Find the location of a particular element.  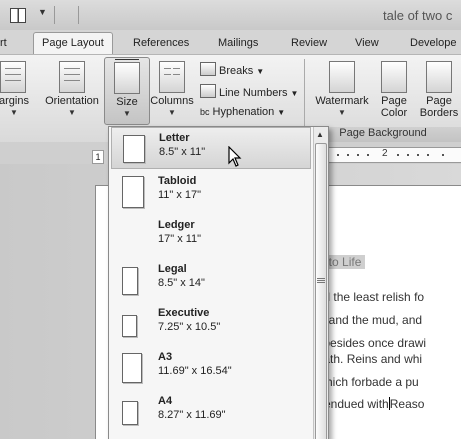

item-name: Executive is located at coordinates (184, 313).